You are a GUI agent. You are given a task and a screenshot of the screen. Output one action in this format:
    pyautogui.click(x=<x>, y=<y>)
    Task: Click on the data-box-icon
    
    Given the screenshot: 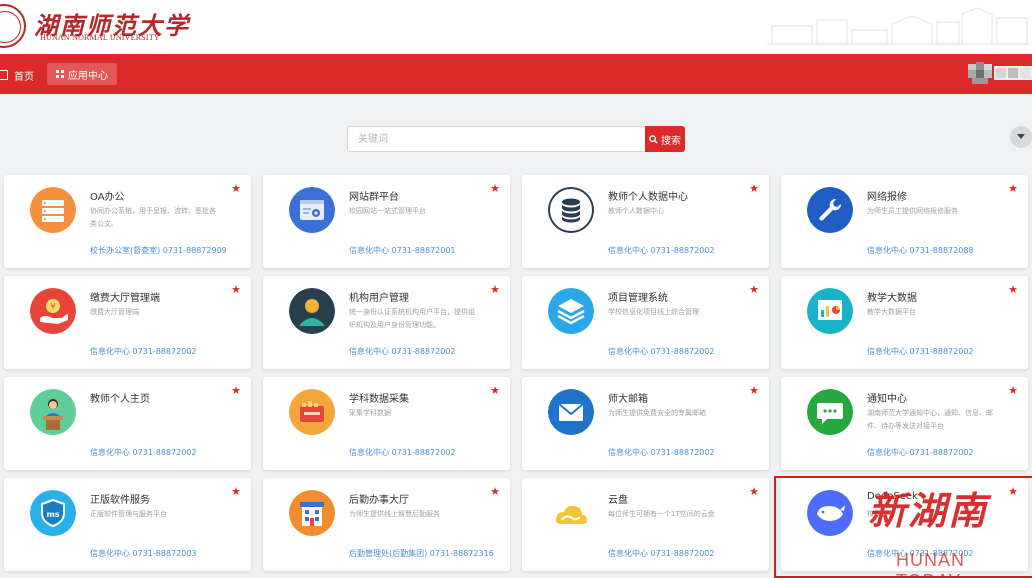 What is the action you would take?
    pyautogui.click(x=312, y=412)
    